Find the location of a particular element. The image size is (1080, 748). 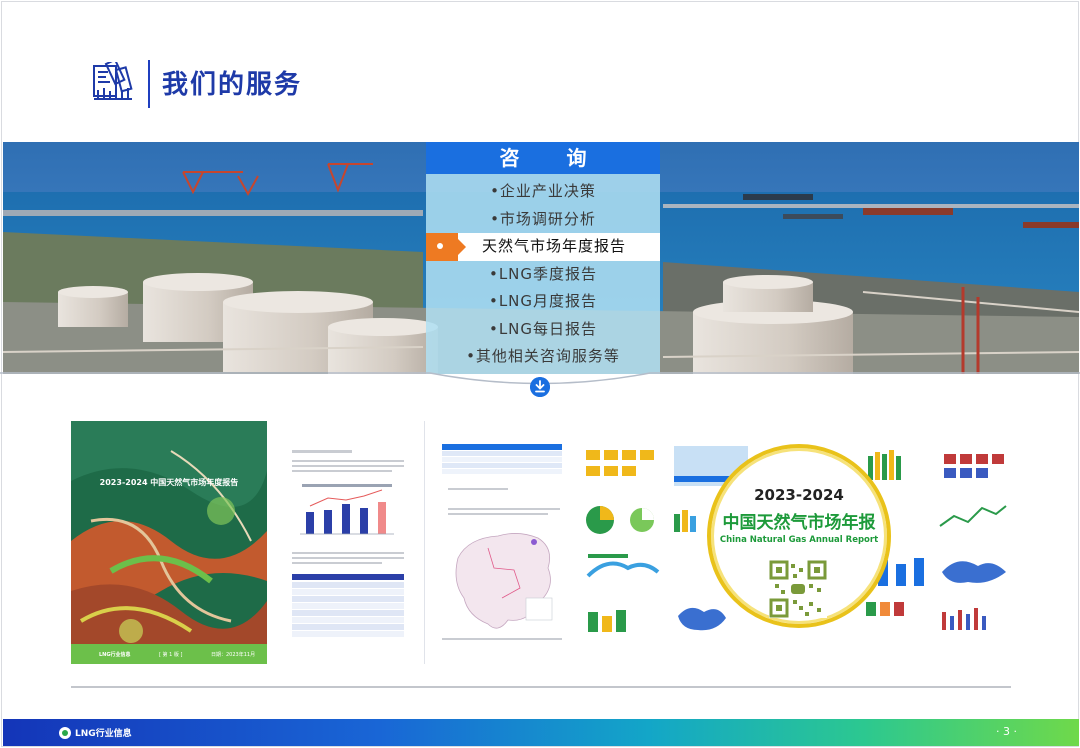

cover-edition: [ 第 1 版 ] is located at coordinates (171, 655).